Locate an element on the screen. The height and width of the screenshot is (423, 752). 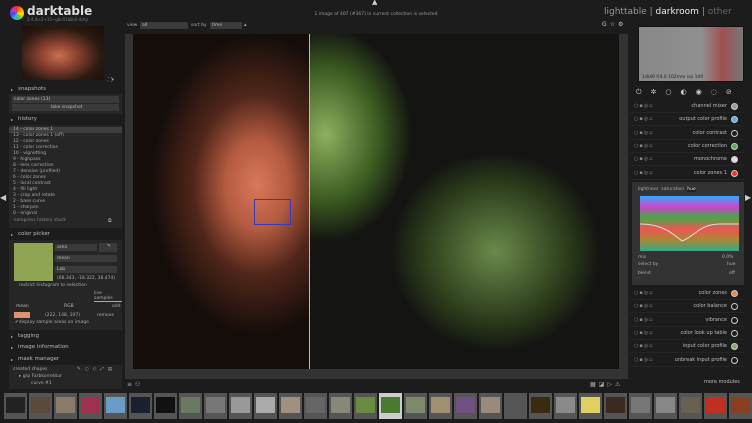
history-header: history is located at coordinates (65, 119).